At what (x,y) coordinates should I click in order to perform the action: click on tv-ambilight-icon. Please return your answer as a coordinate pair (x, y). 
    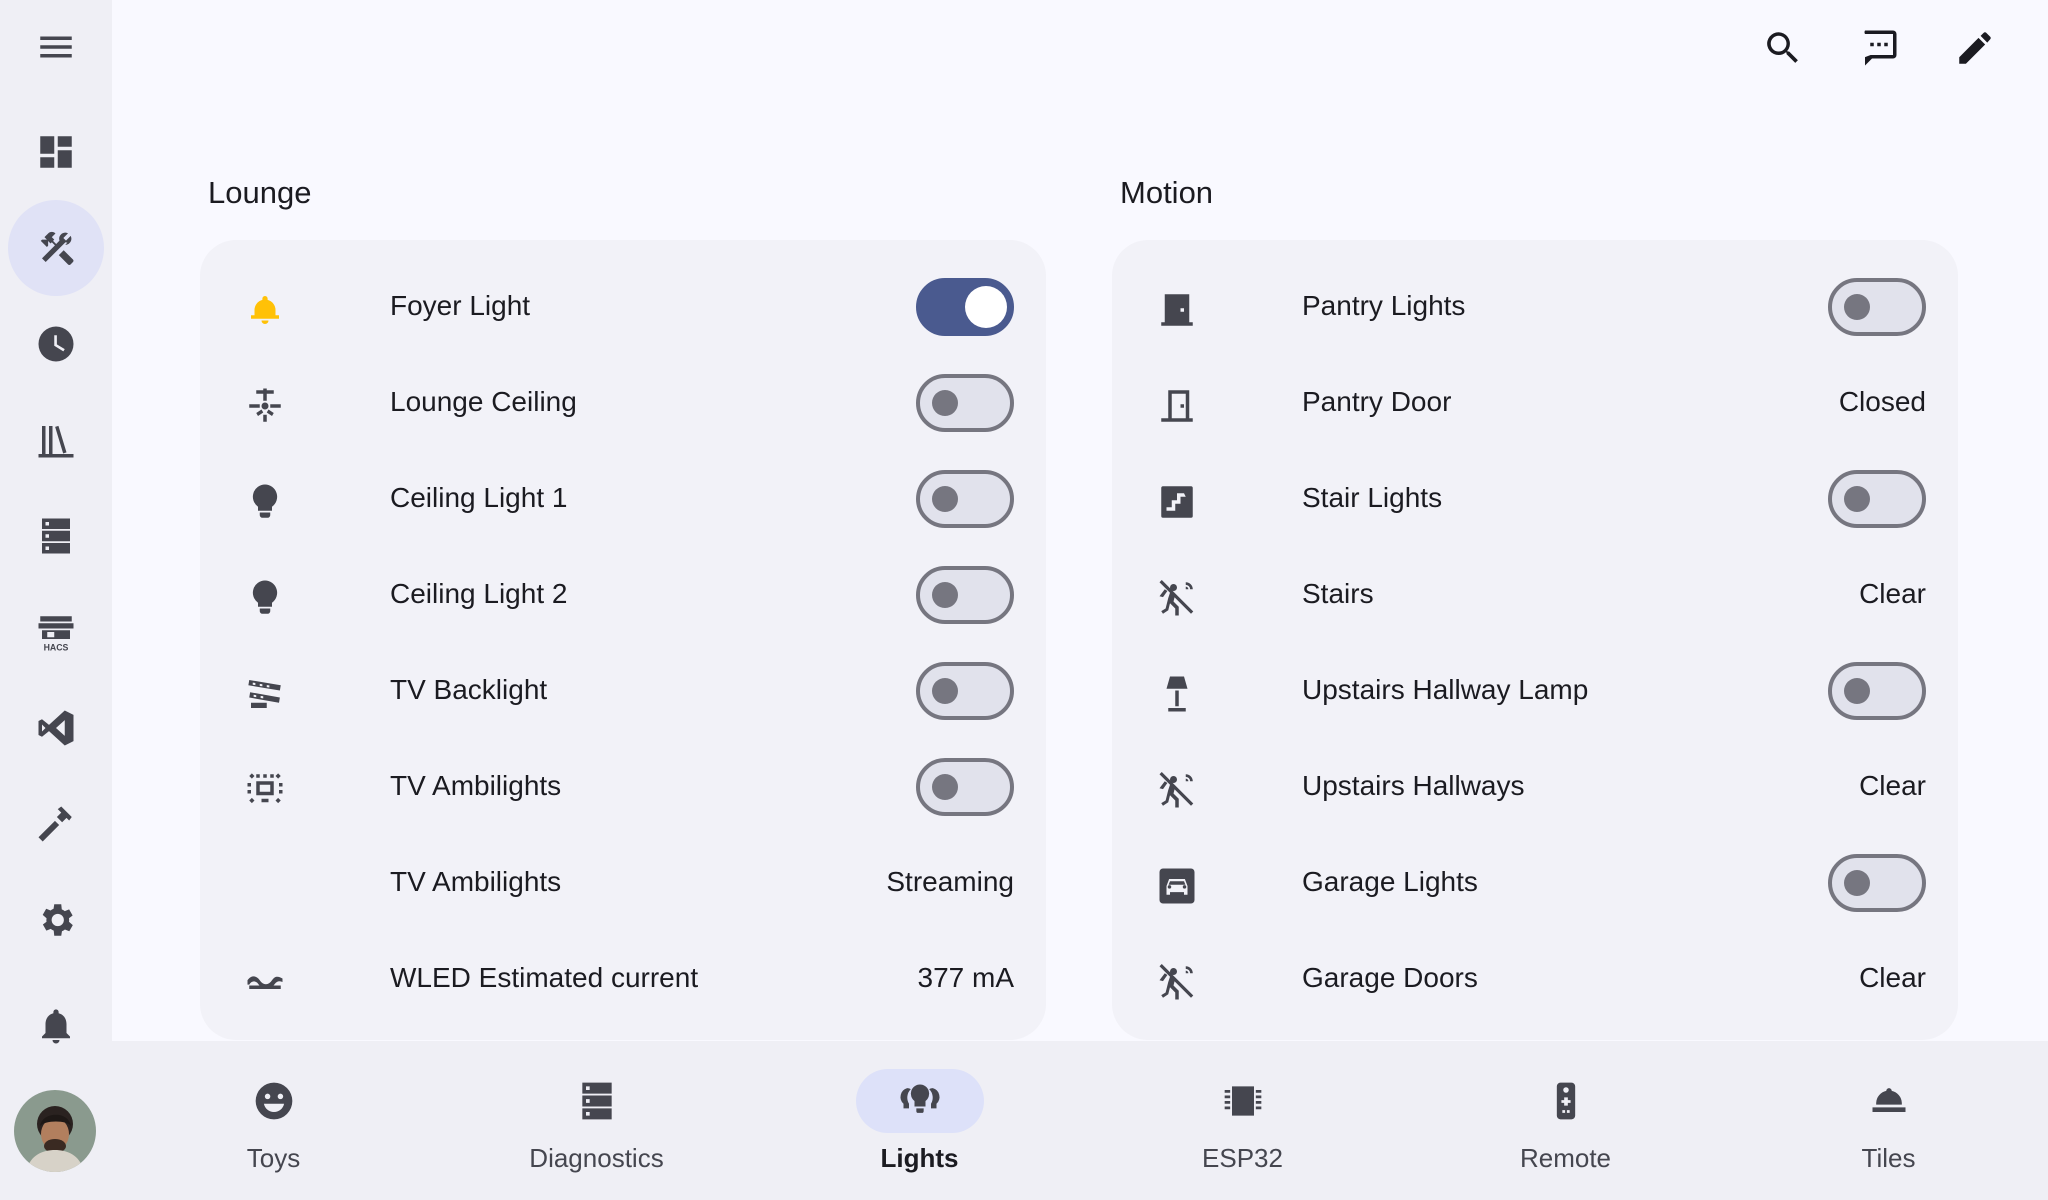
    Looking at the image, I should click on (265, 790).